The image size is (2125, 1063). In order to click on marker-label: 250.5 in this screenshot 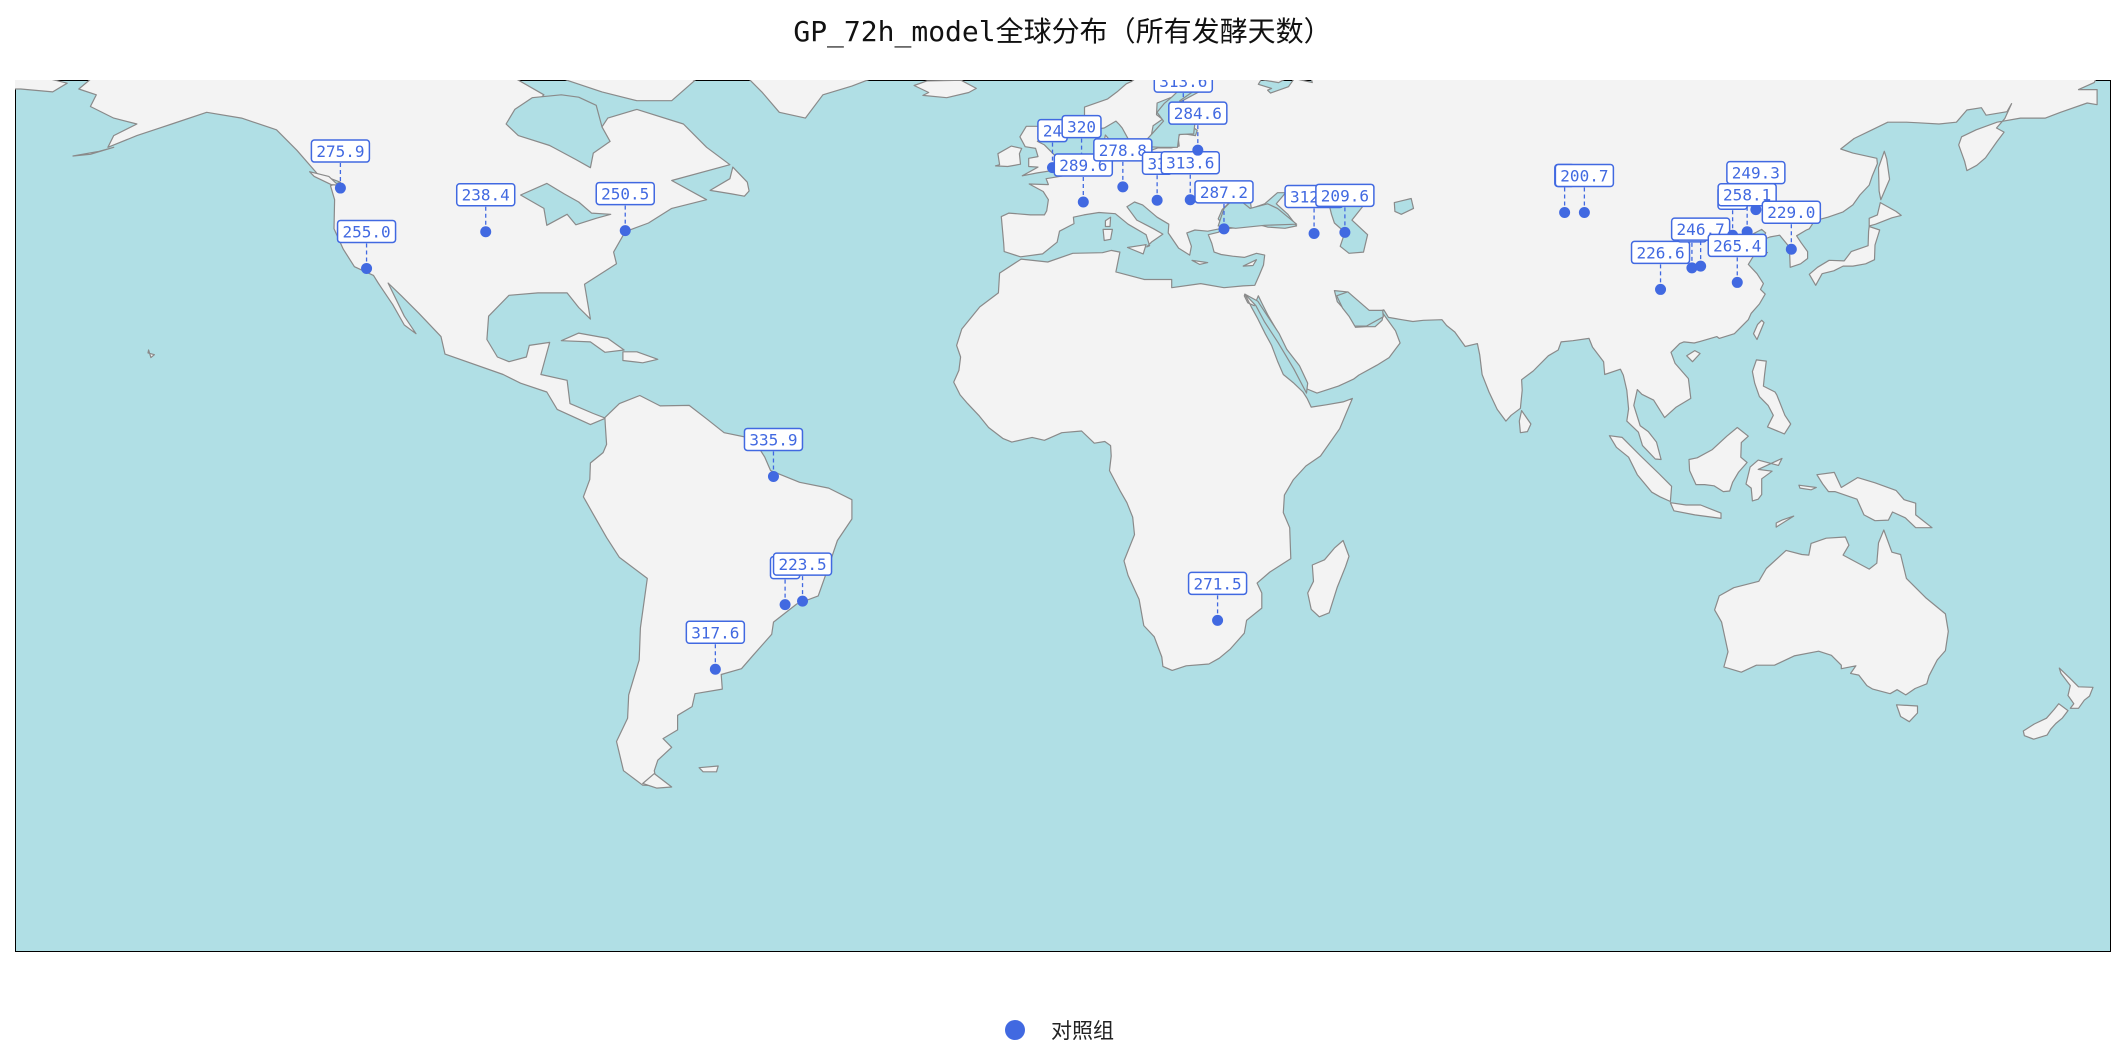, I will do `click(625, 194)`.